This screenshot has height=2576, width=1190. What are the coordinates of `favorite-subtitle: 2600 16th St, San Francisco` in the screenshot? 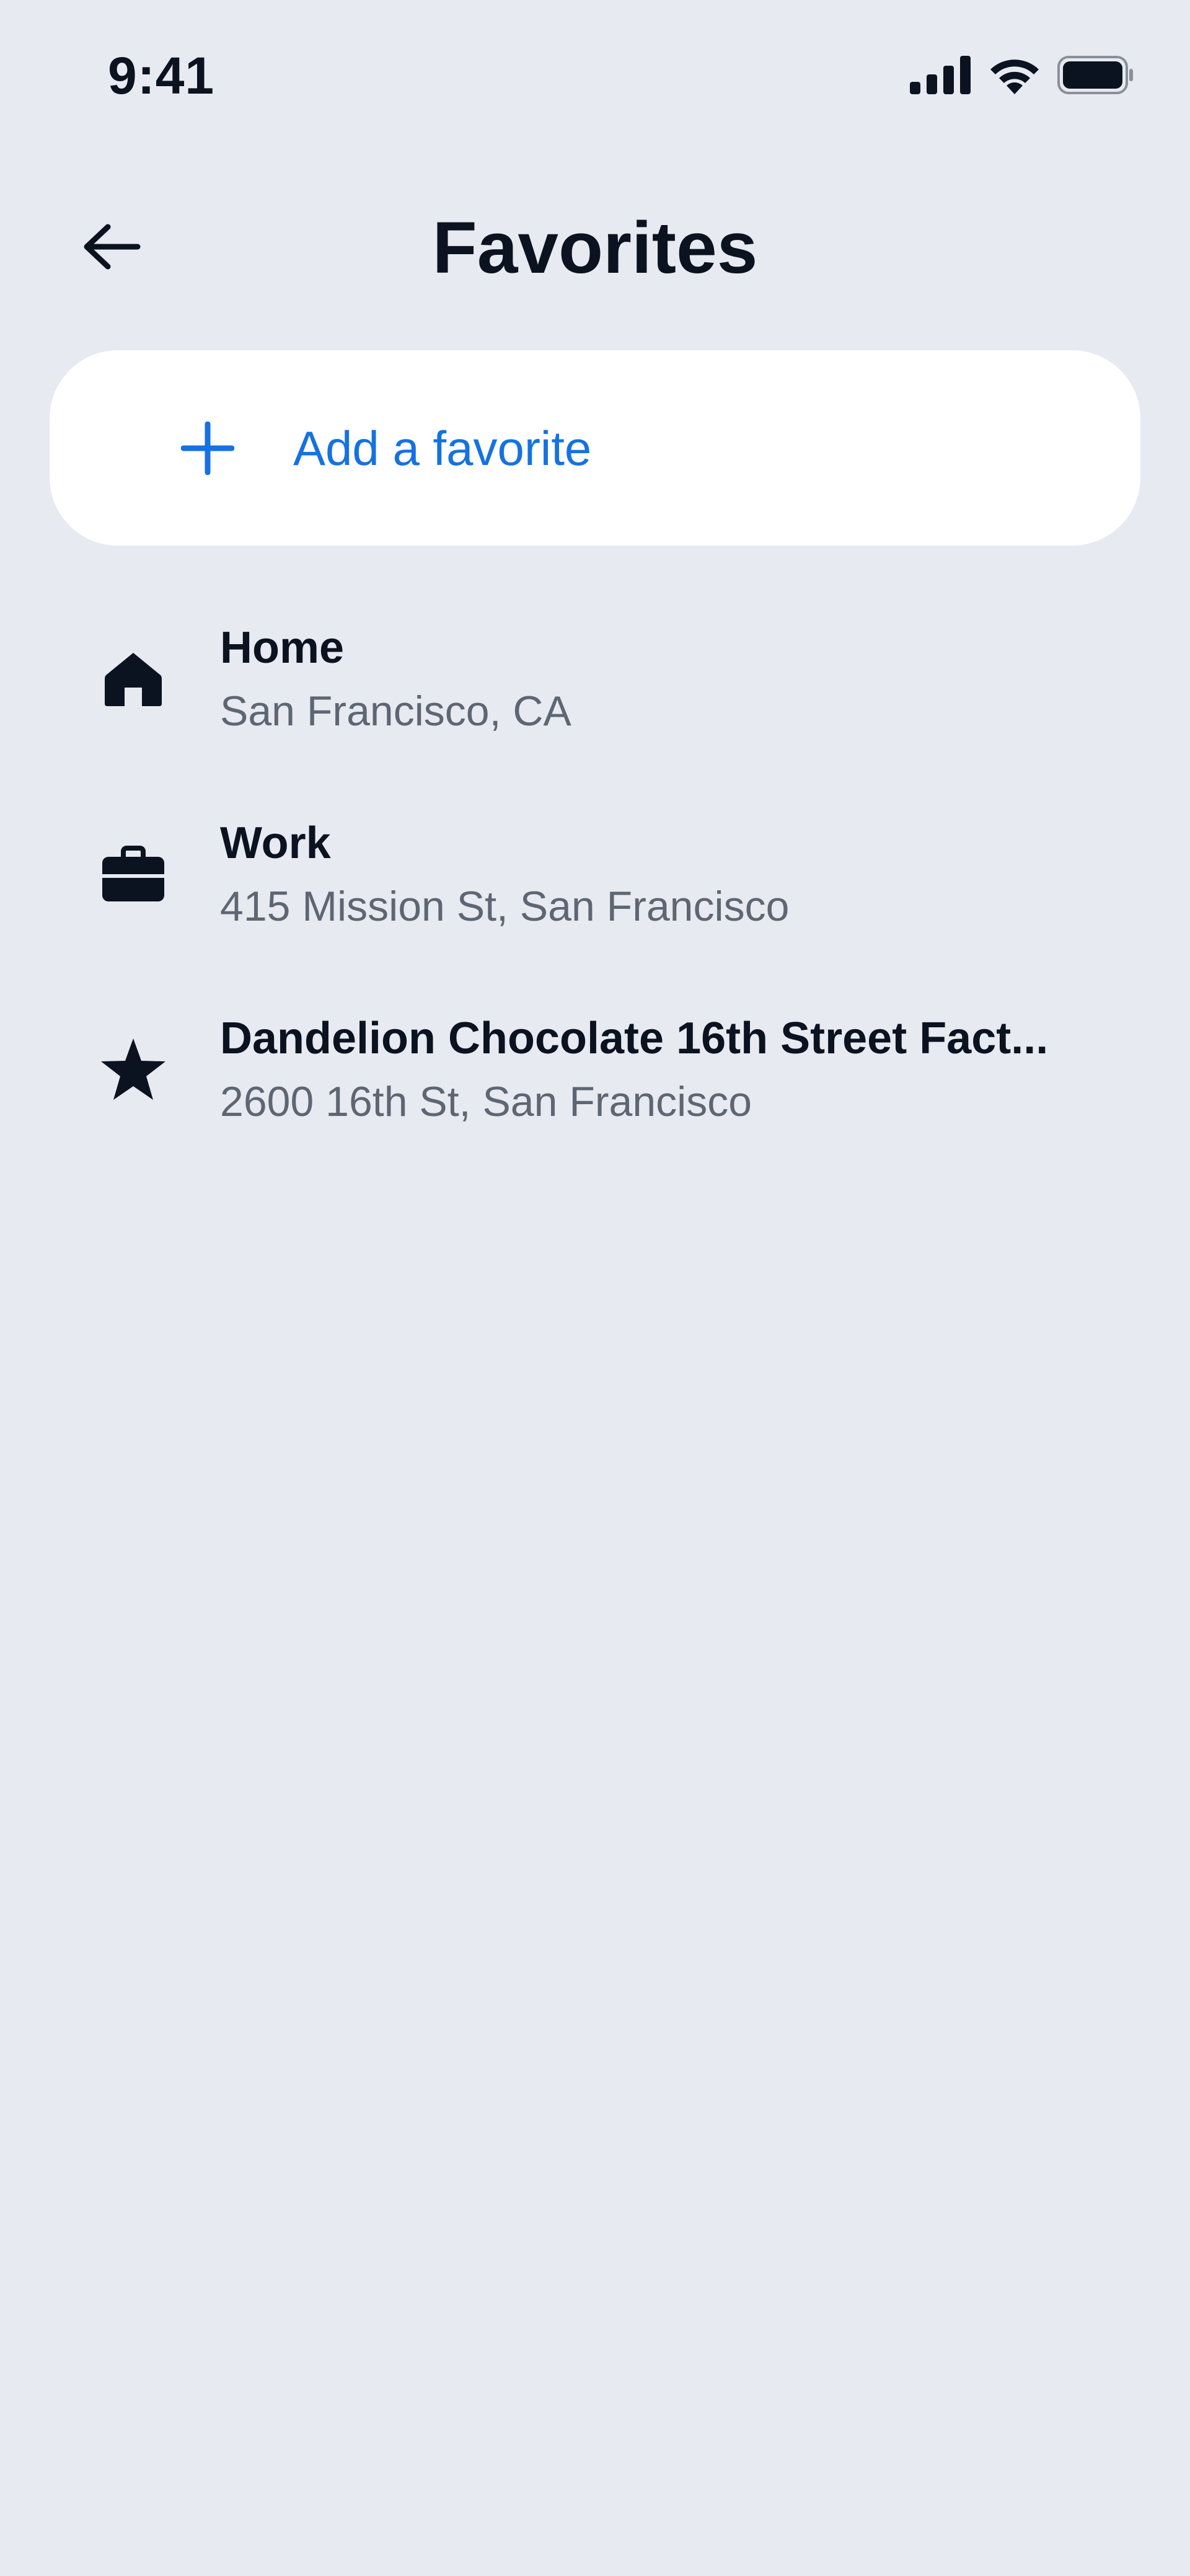 It's located at (486, 1102).